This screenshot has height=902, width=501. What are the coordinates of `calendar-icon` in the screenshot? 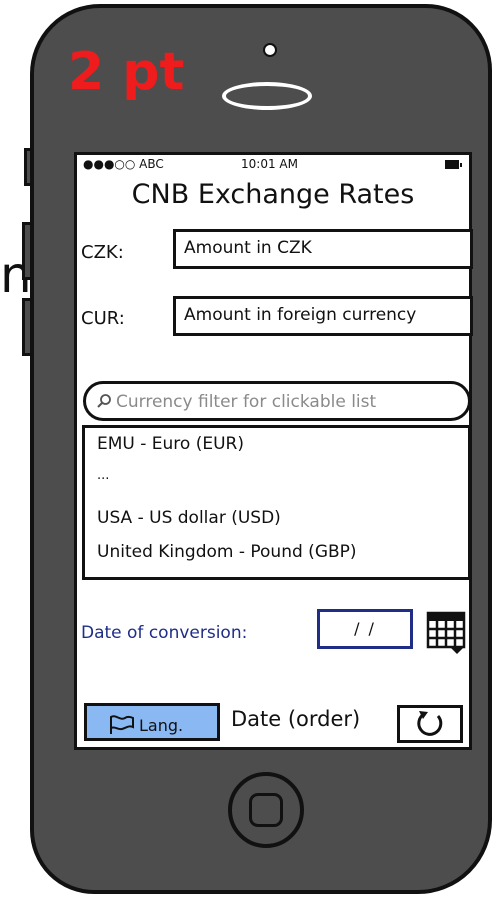 It's located at (447, 633).